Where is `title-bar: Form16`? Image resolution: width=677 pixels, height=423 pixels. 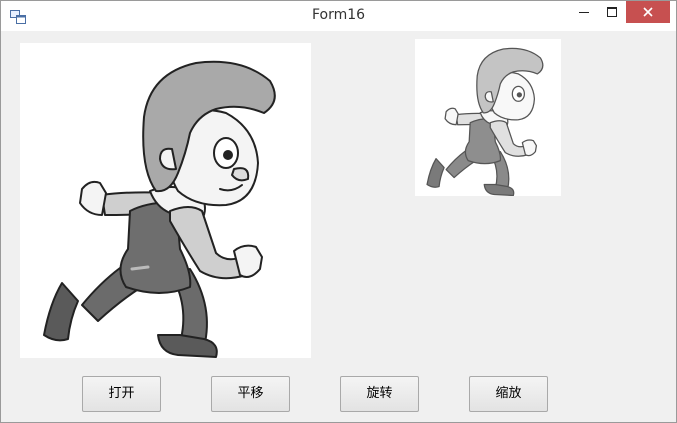 title-bar: Form16 is located at coordinates (338, 16).